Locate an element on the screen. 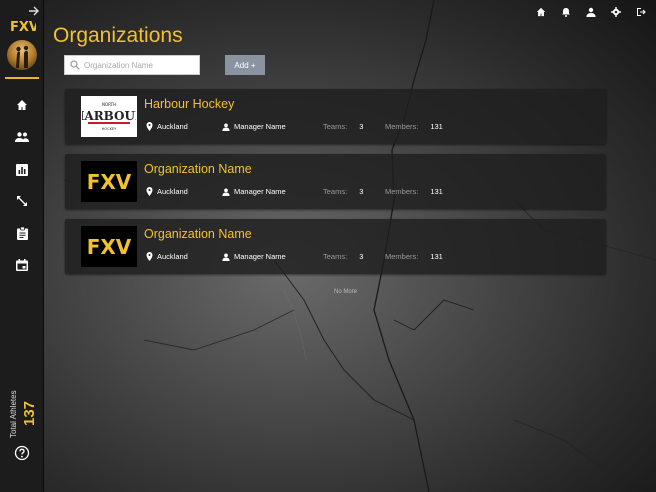  clipboard-icon is located at coordinates (22, 233).